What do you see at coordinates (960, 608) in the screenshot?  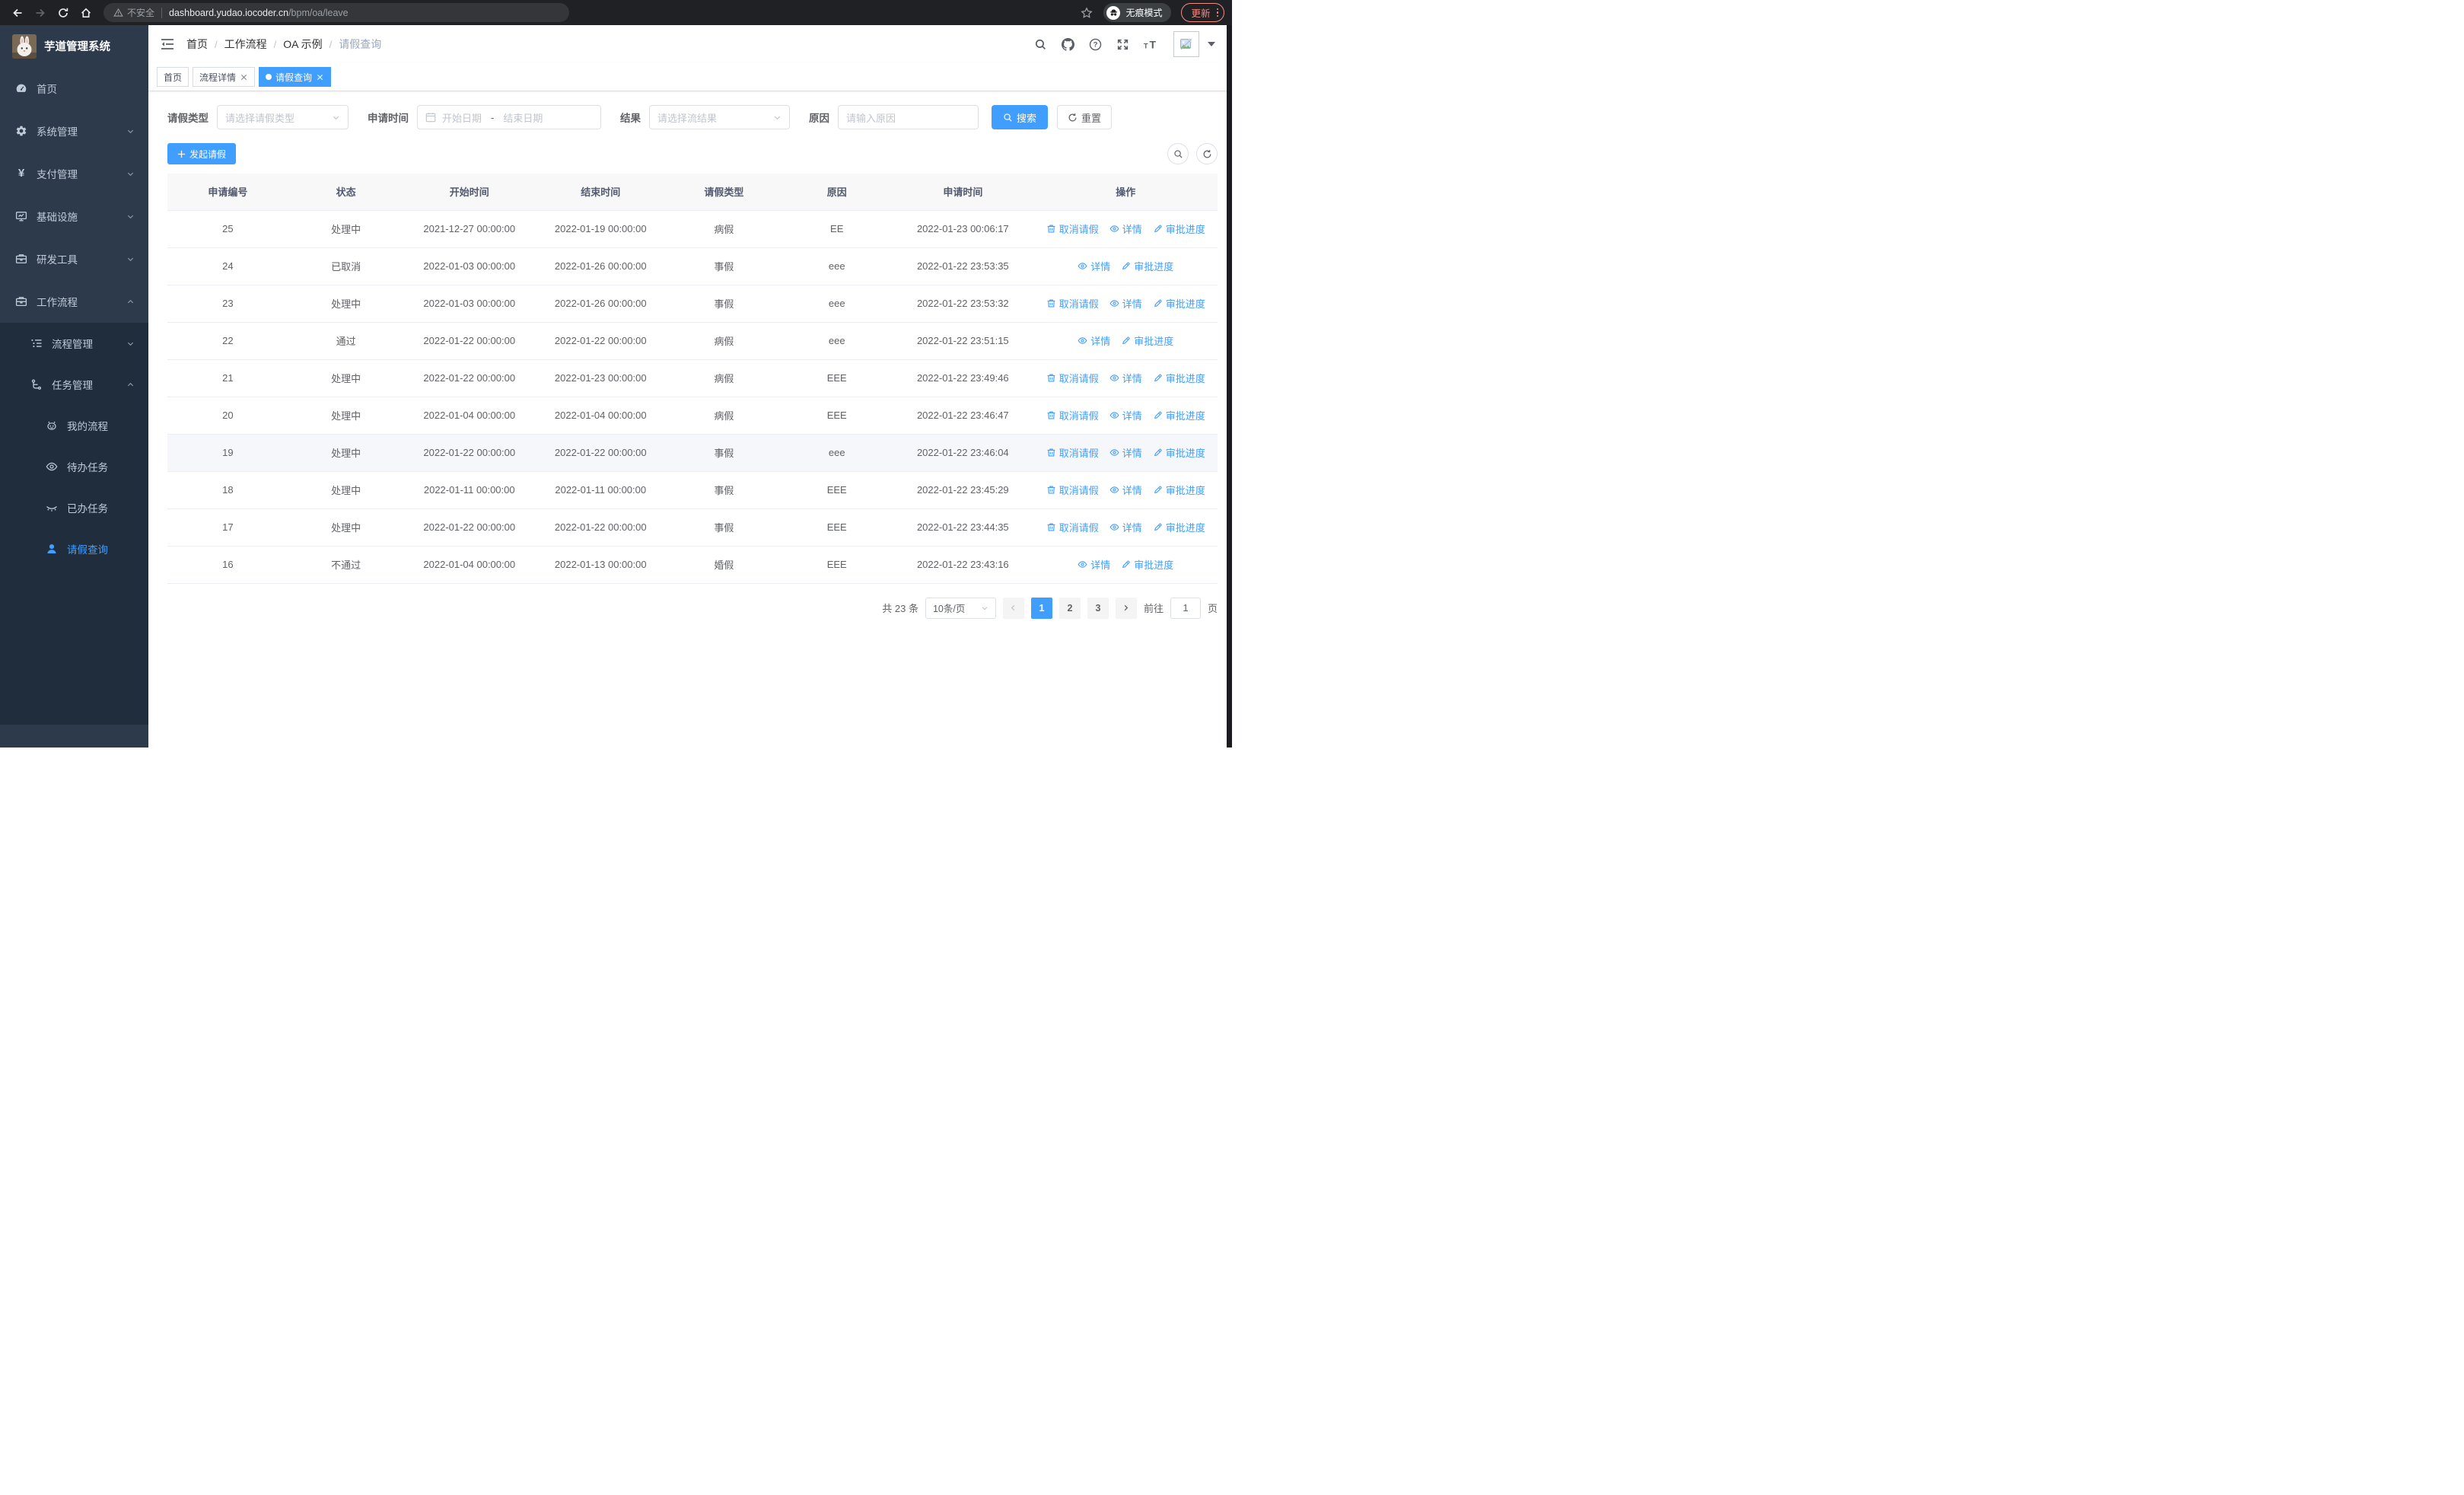 I see `page-size-select: 10条/页` at bounding box center [960, 608].